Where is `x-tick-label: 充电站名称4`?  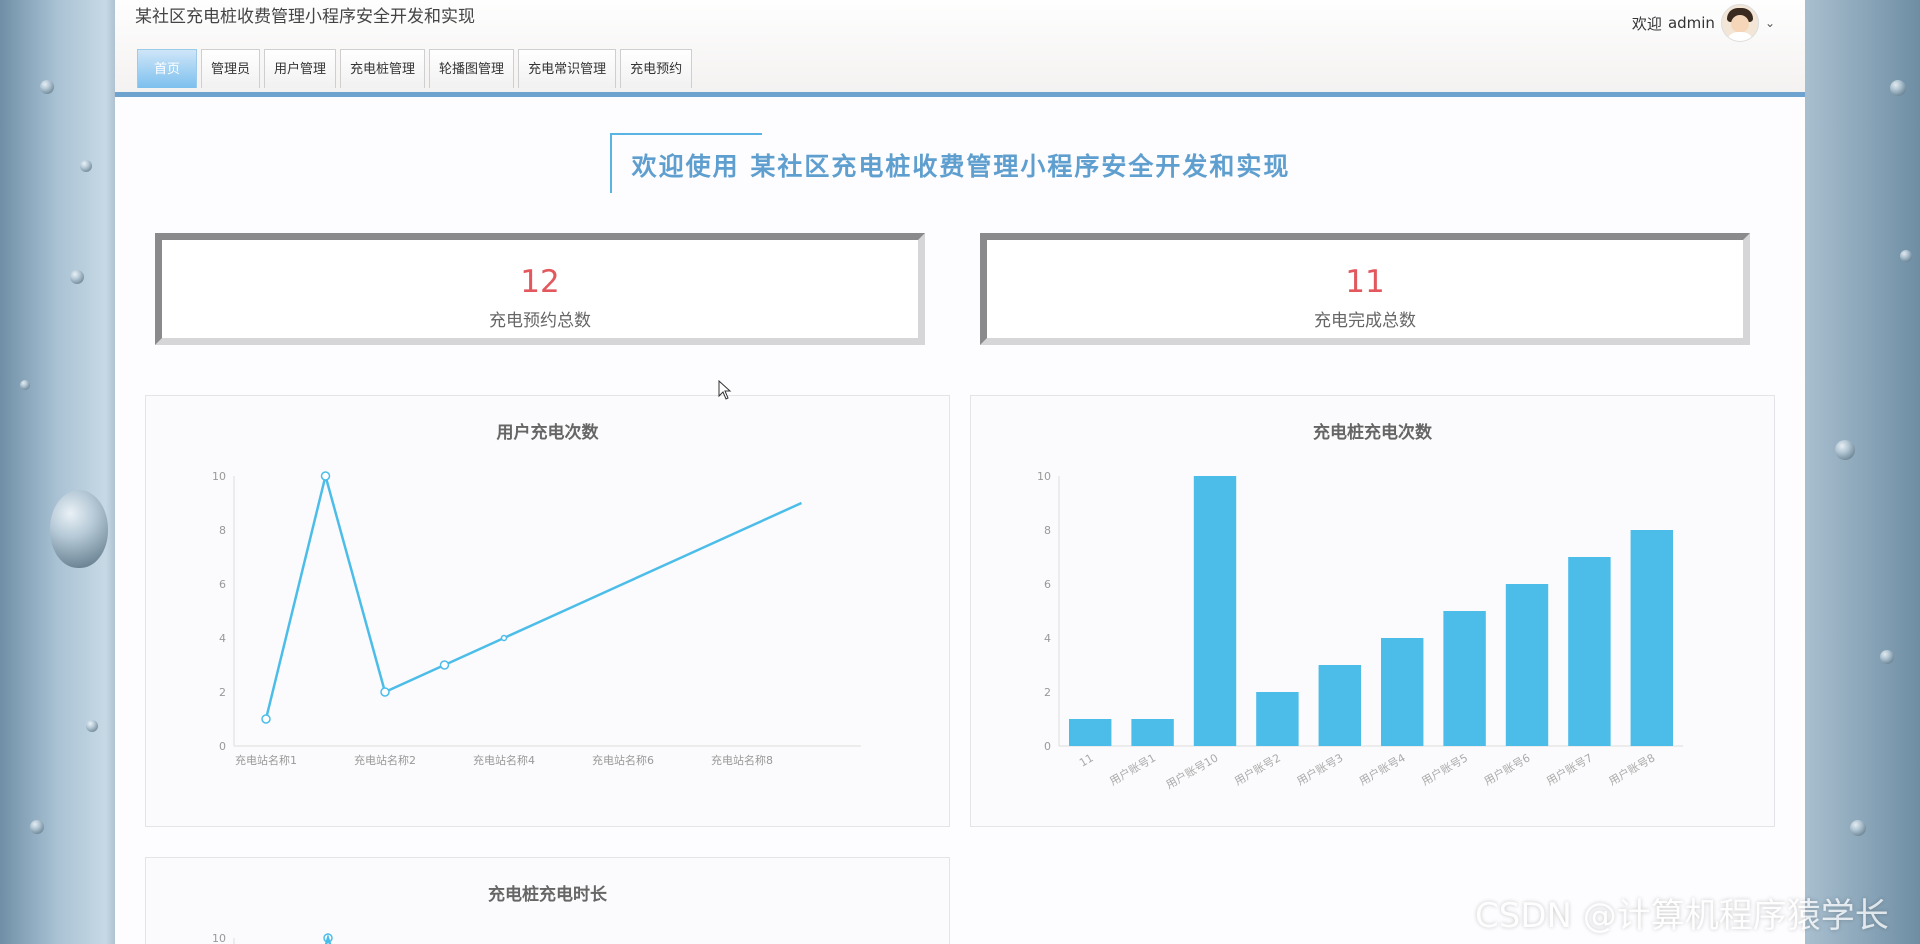 x-tick-label: 充电站名称4 is located at coordinates (504, 760).